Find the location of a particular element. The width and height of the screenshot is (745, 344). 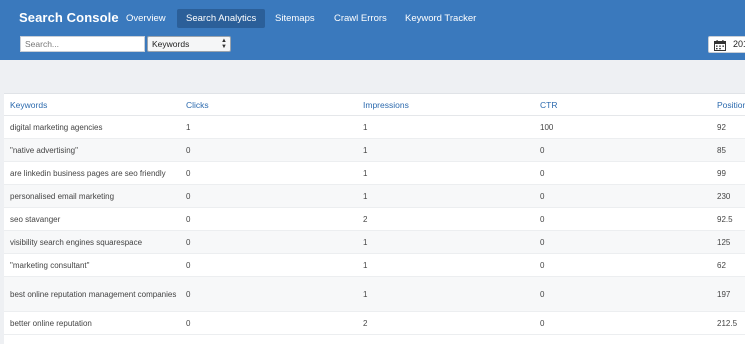

cell-position: 197 is located at coordinates (728, 294).